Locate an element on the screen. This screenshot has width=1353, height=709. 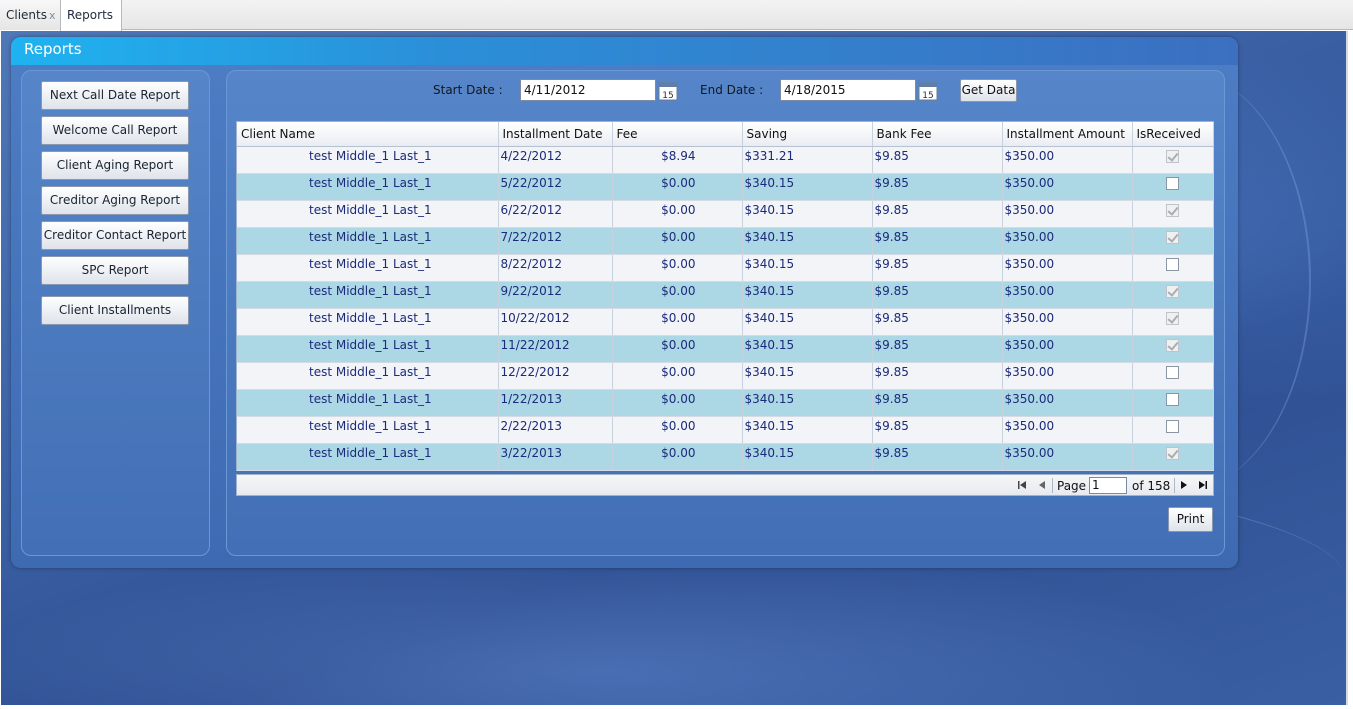
installment-date-cell: 3/22/2013 is located at coordinates (555, 457).